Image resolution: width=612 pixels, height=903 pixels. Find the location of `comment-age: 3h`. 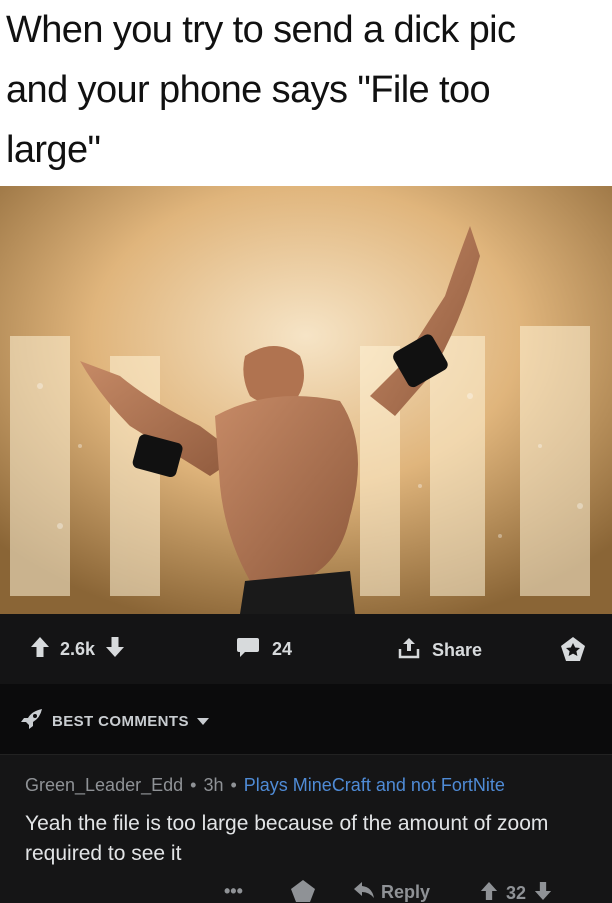

comment-age: 3h is located at coordinates (213, 785).